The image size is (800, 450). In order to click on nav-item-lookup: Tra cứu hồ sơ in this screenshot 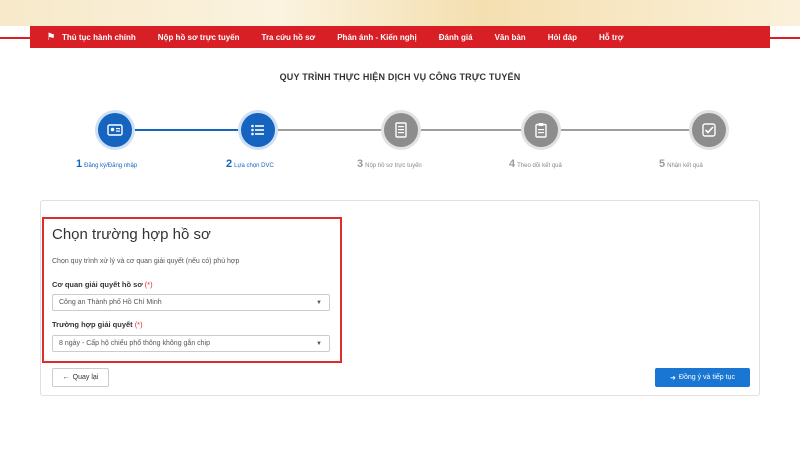, I will do `click(289, 37)`.